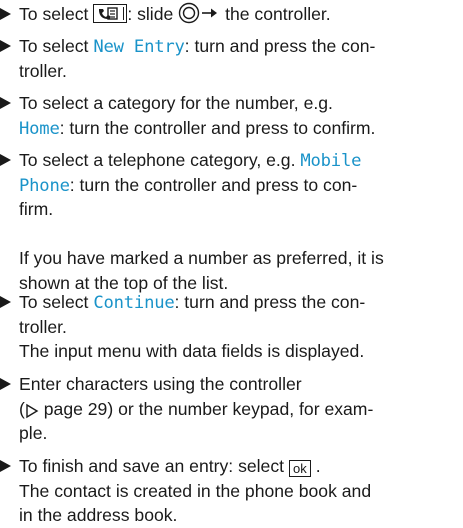  What do you see at coordinates (160, 160) in the screenshot?
I see `text-run: To select a telephone category, e.g.` at bounding box center [160, 160].